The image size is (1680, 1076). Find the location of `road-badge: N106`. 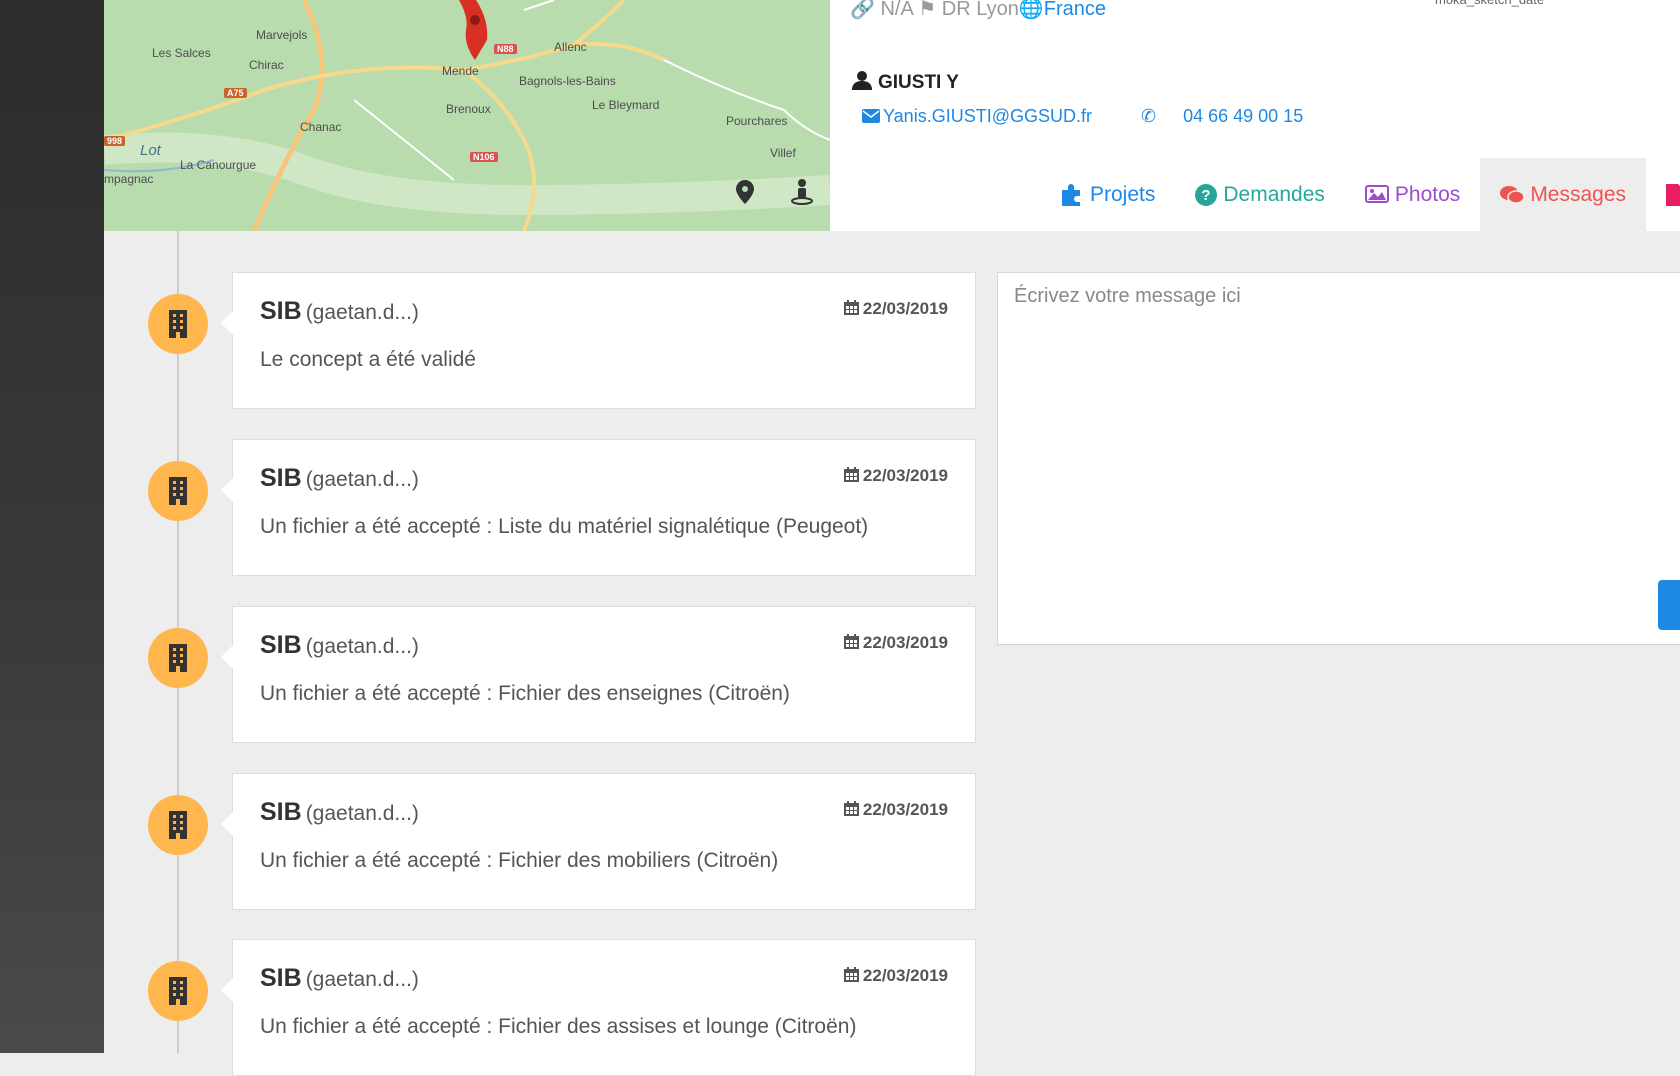

road-badge: N106 is located at coordinates (484, 157).